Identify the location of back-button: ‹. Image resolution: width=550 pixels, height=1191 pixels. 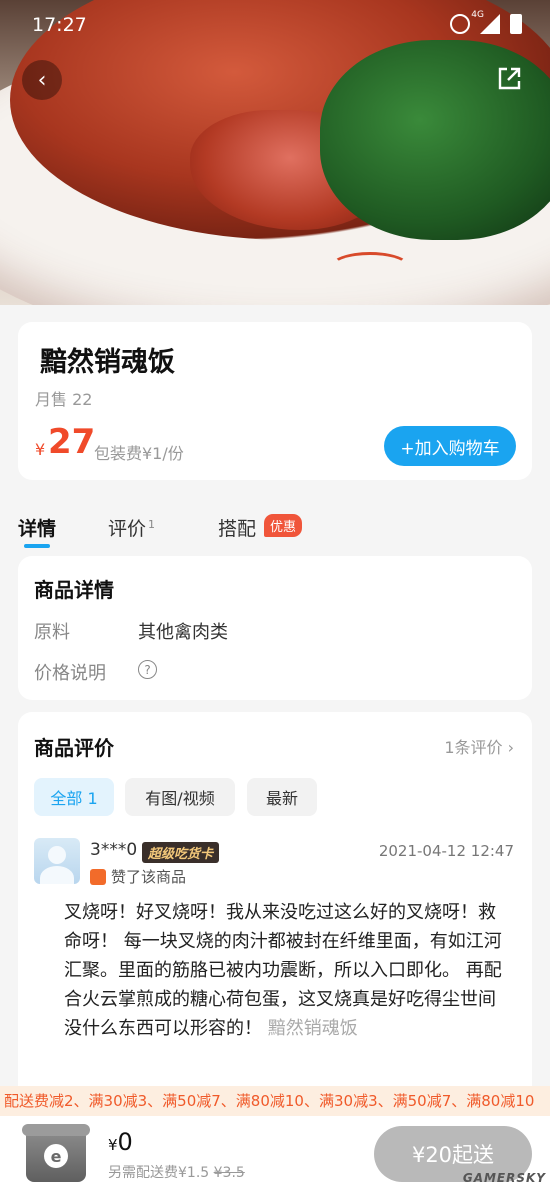
(42, 80).